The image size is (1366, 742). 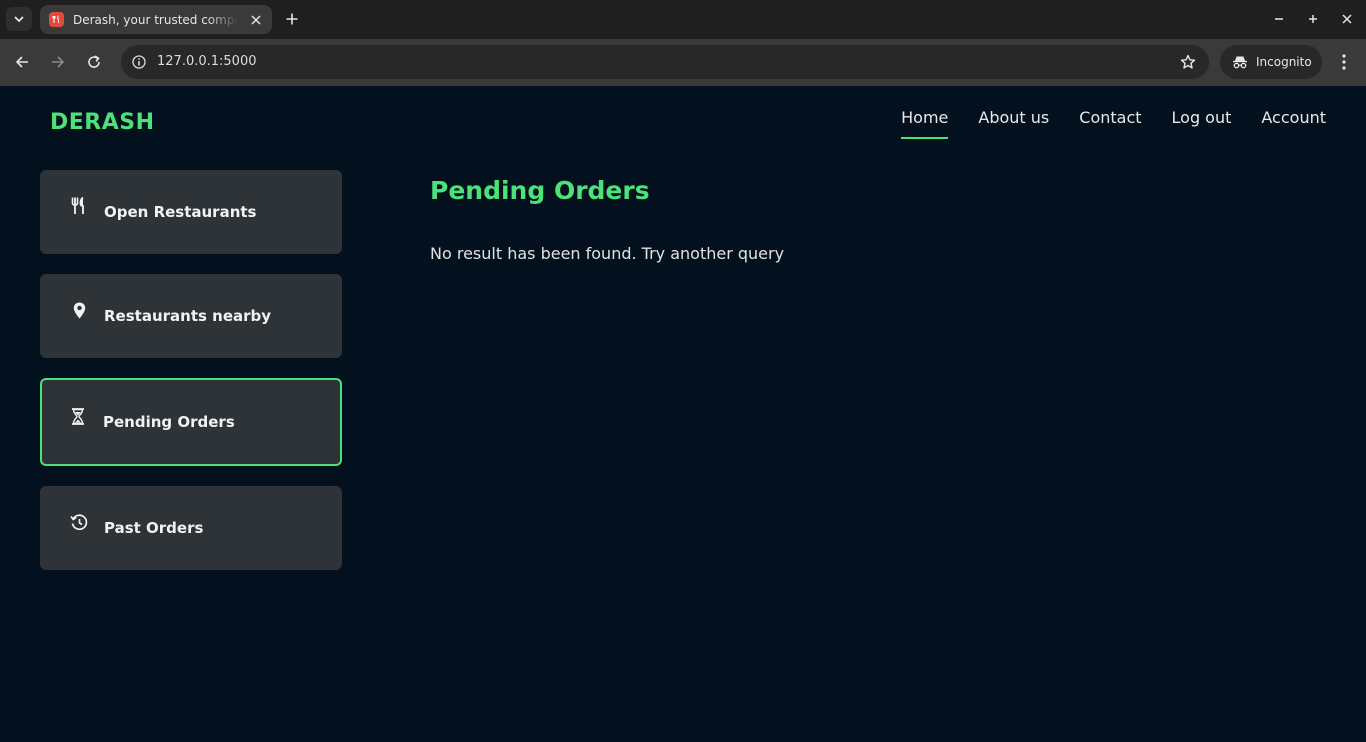 I want to click on arrow-left-icon, so click(x=21, y=62).